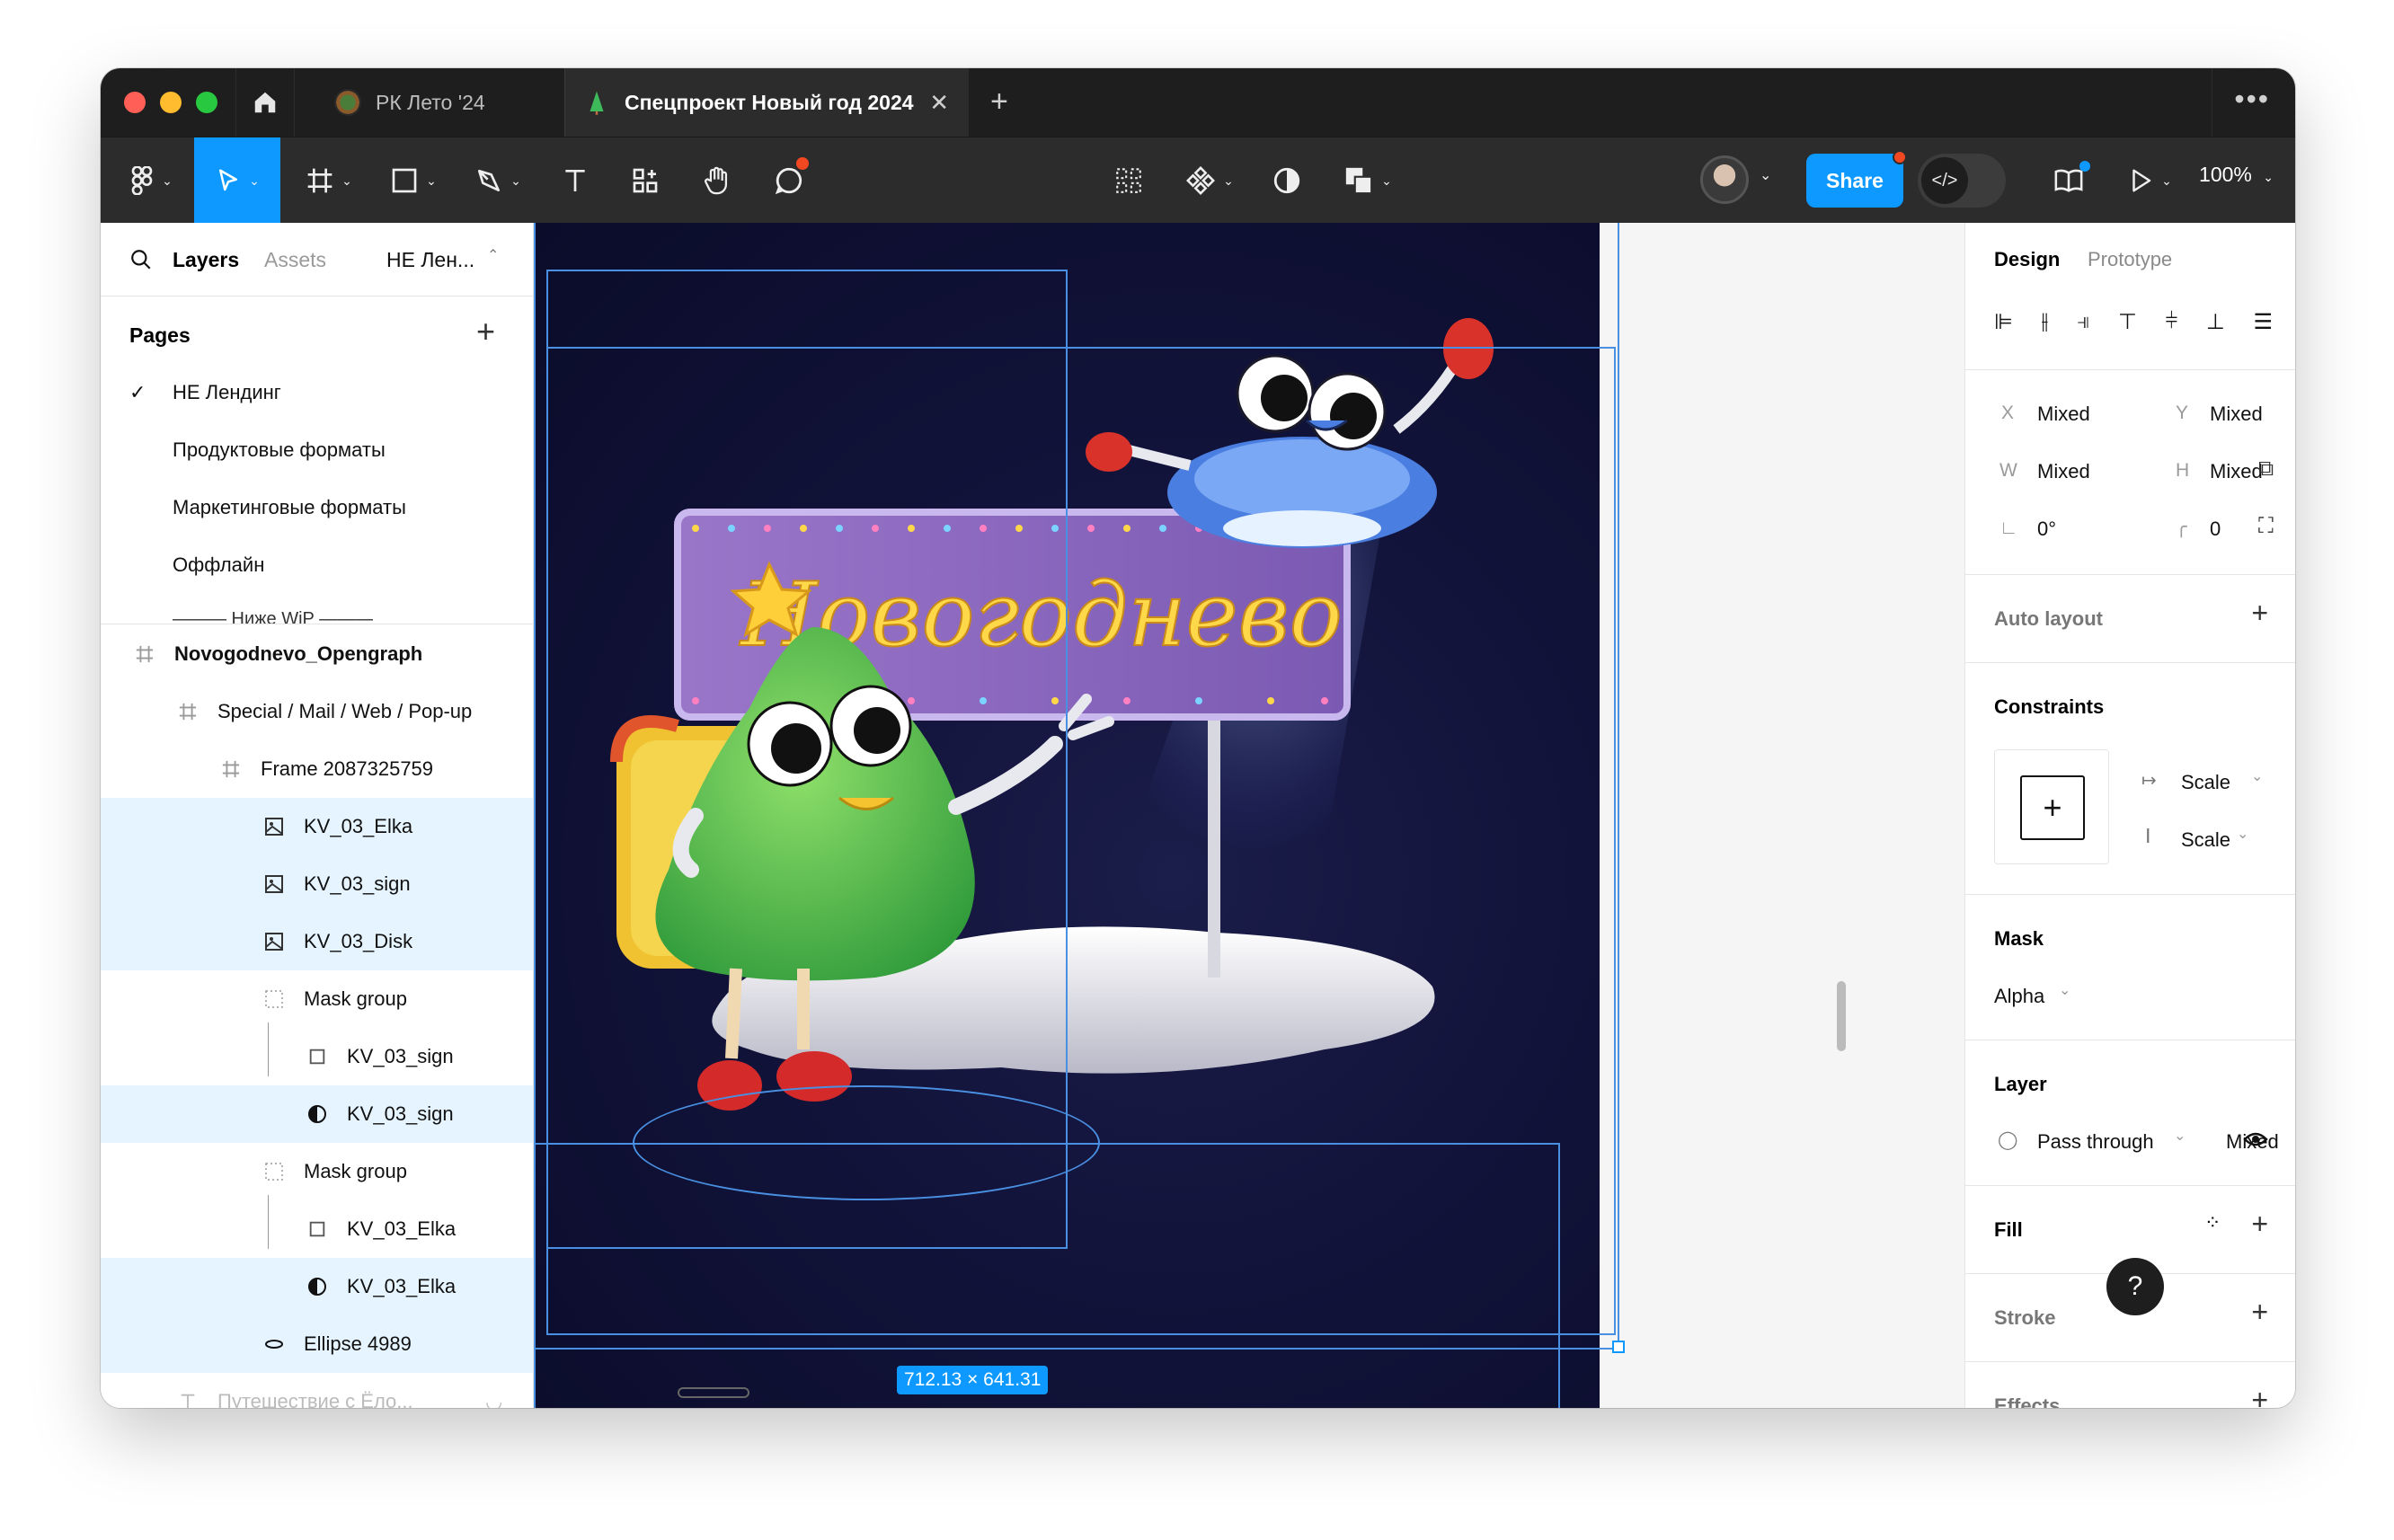 This screenshot has width=2394, height=1540. What do you see at coordinates (2027, 259) in the screenshot?
I see `tab-design: Design` at bounding box center [2027, 259].